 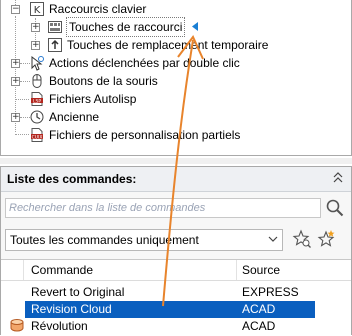 What do you see at coordinates (59, 326) in the screenshot?
I see `command-name: Révolution` at bounding box center [59, 326].